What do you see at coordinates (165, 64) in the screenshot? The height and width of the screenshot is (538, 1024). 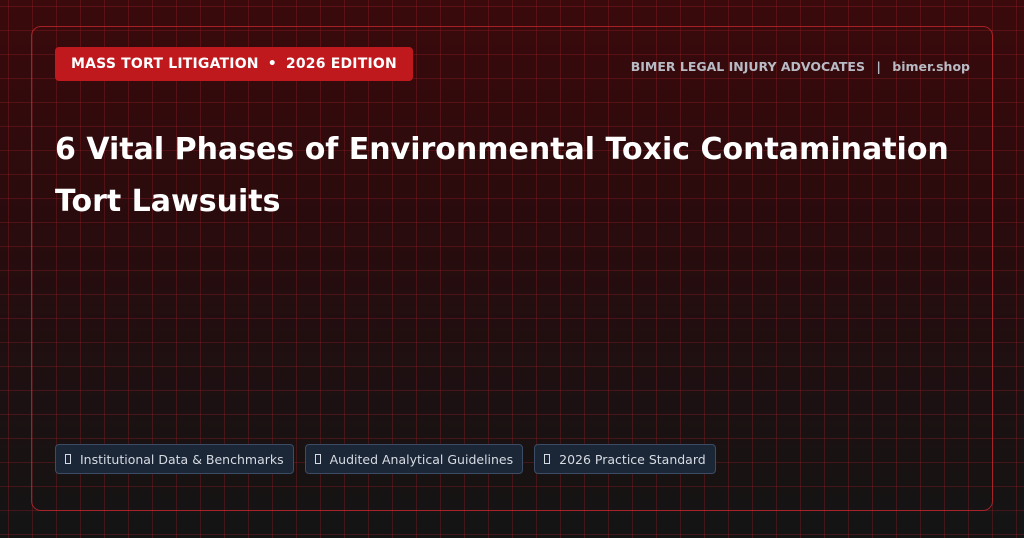 I see `badge-category: MASS TORT LITIGATION` at bounding box center [165, 64].